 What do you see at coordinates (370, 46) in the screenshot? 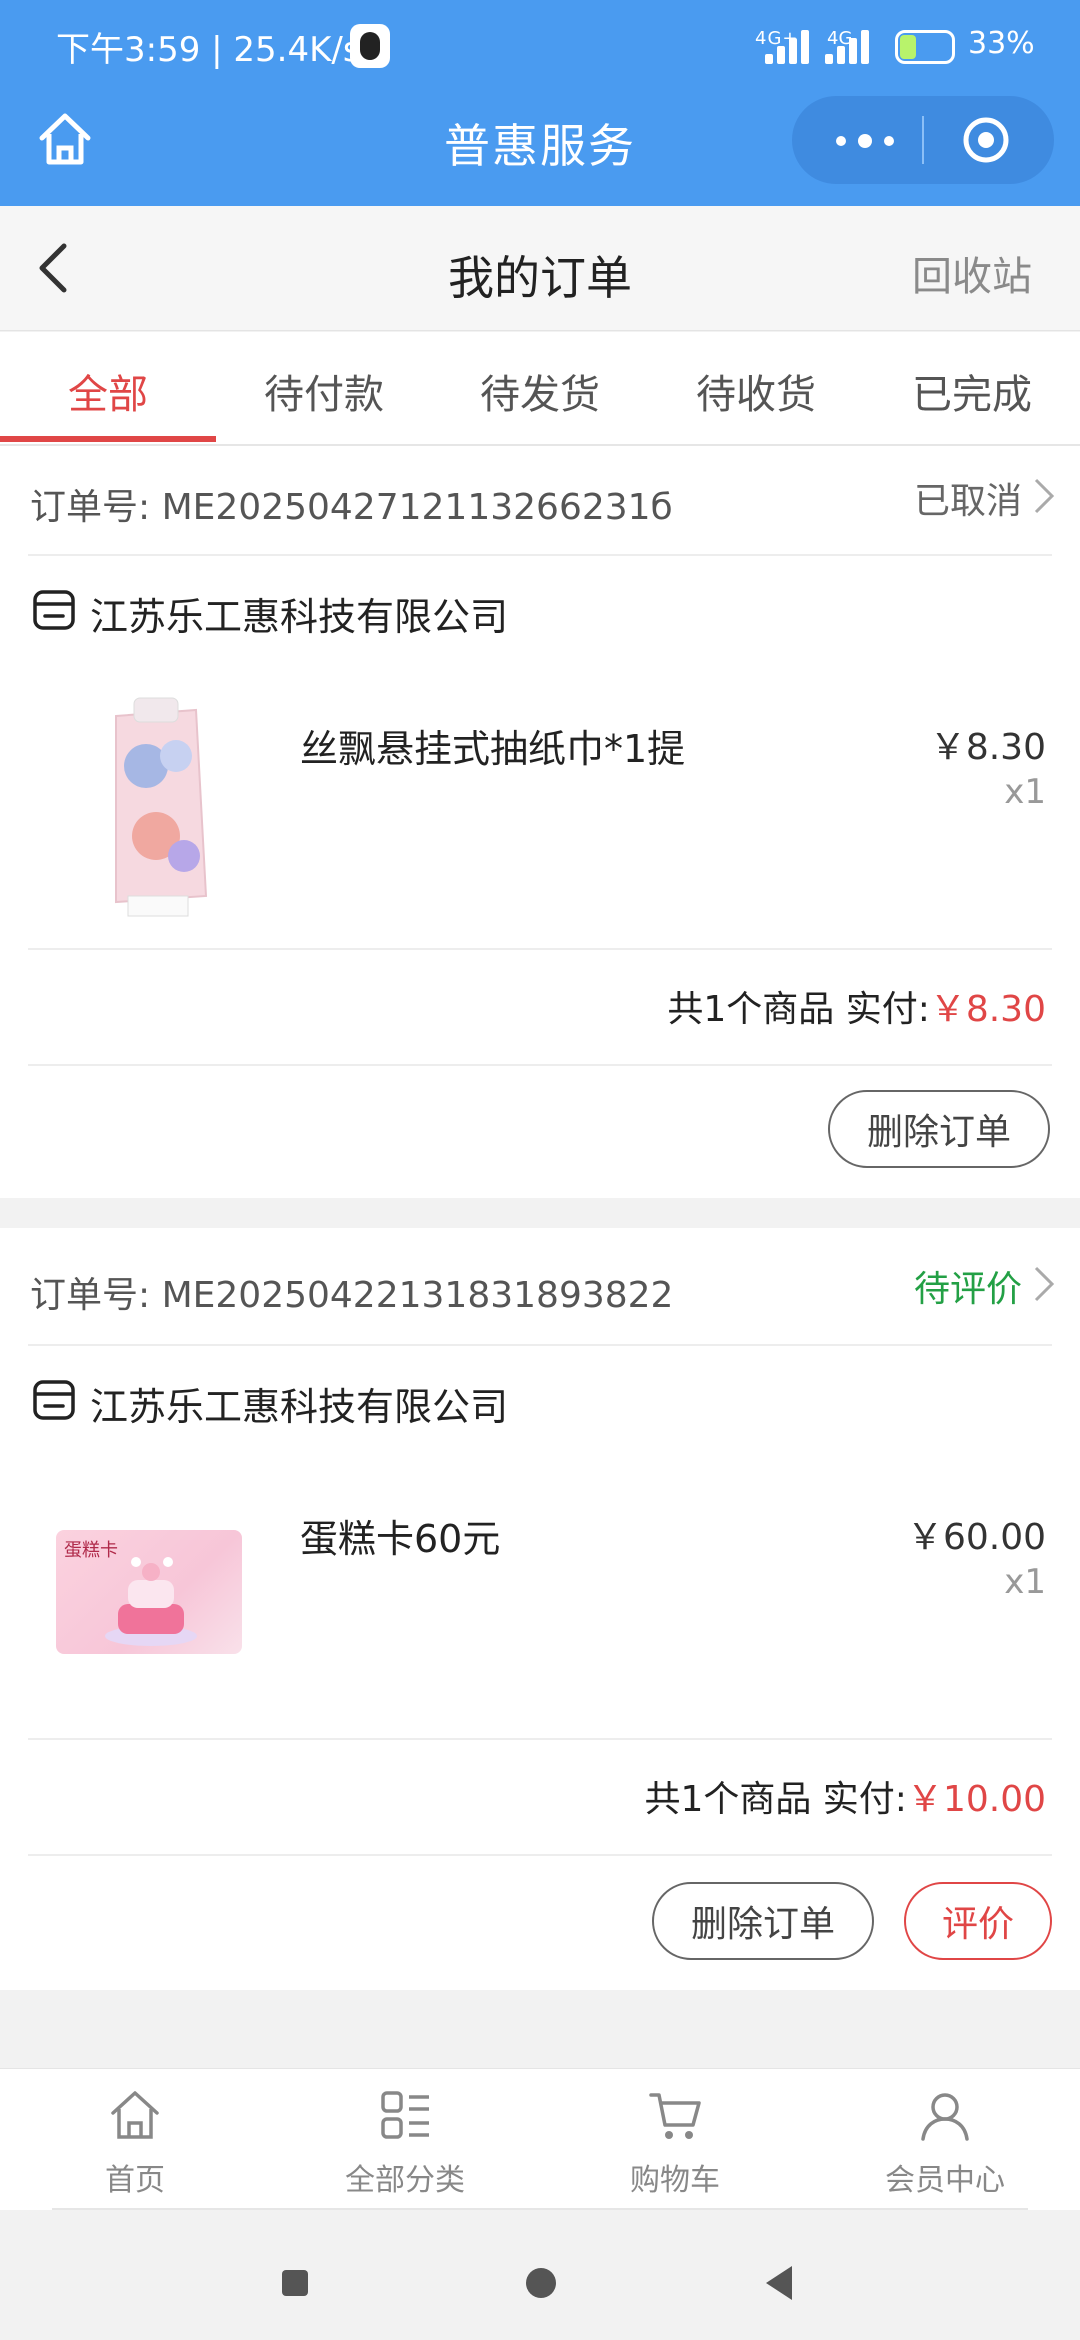
I see `qq-notification-icon` at bounding box center [370, 46].